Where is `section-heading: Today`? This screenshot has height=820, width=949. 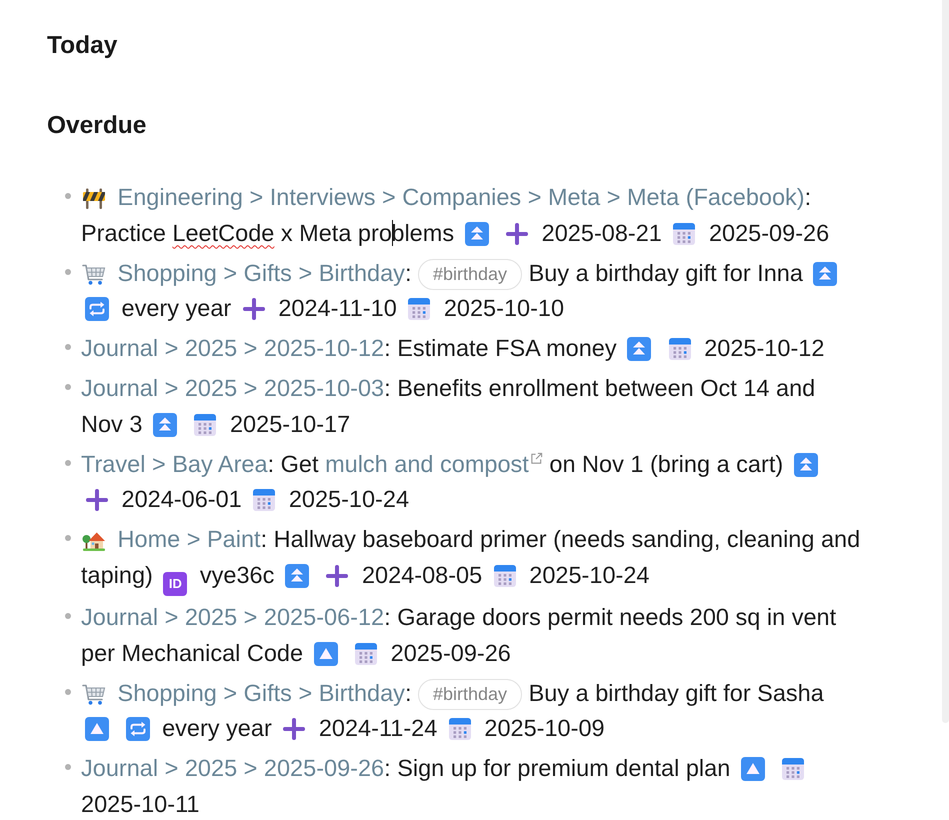 section-heading: Today is located at coordinates (82, 46).